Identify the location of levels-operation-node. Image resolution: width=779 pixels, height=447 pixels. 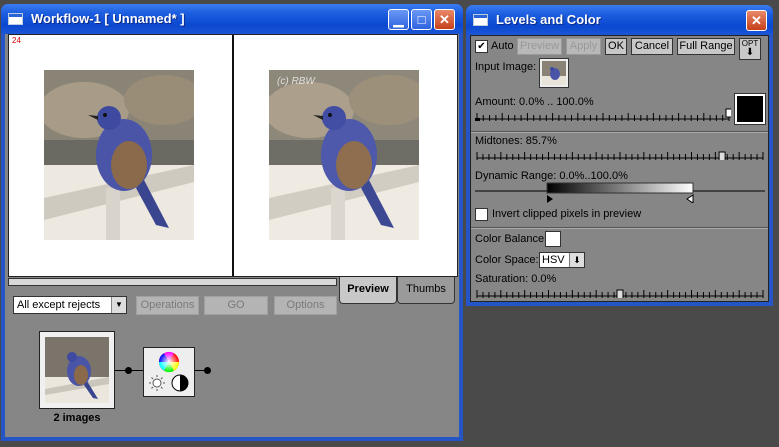
(169, 372).